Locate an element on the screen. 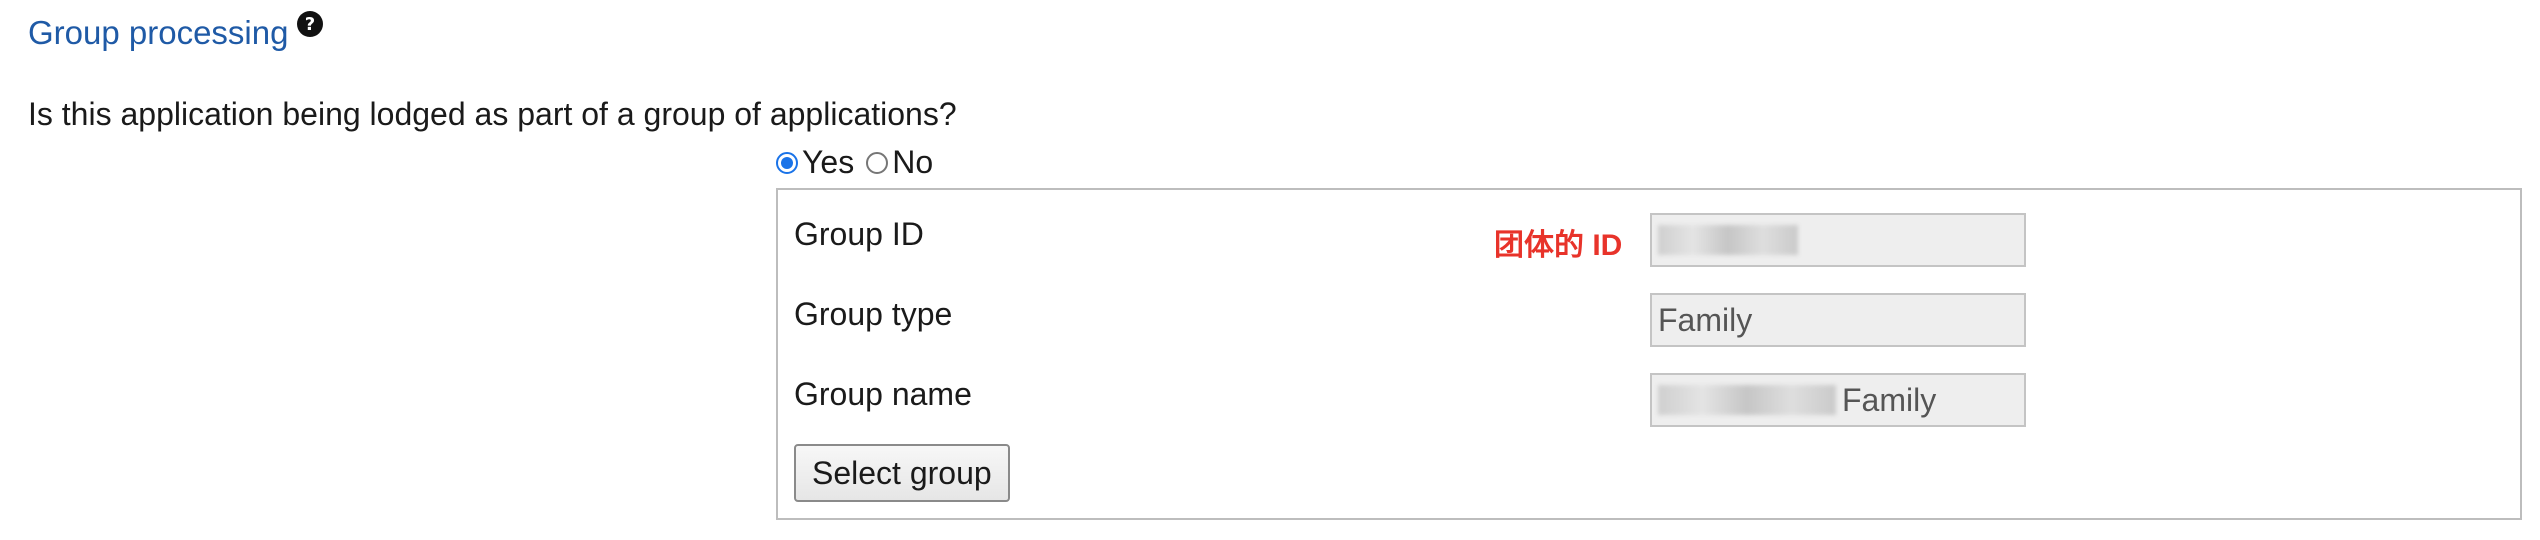 Image resolution: width=2540 pixels, height=540 pixels. group-type-label: Group type is located at coordinates (873, 314).